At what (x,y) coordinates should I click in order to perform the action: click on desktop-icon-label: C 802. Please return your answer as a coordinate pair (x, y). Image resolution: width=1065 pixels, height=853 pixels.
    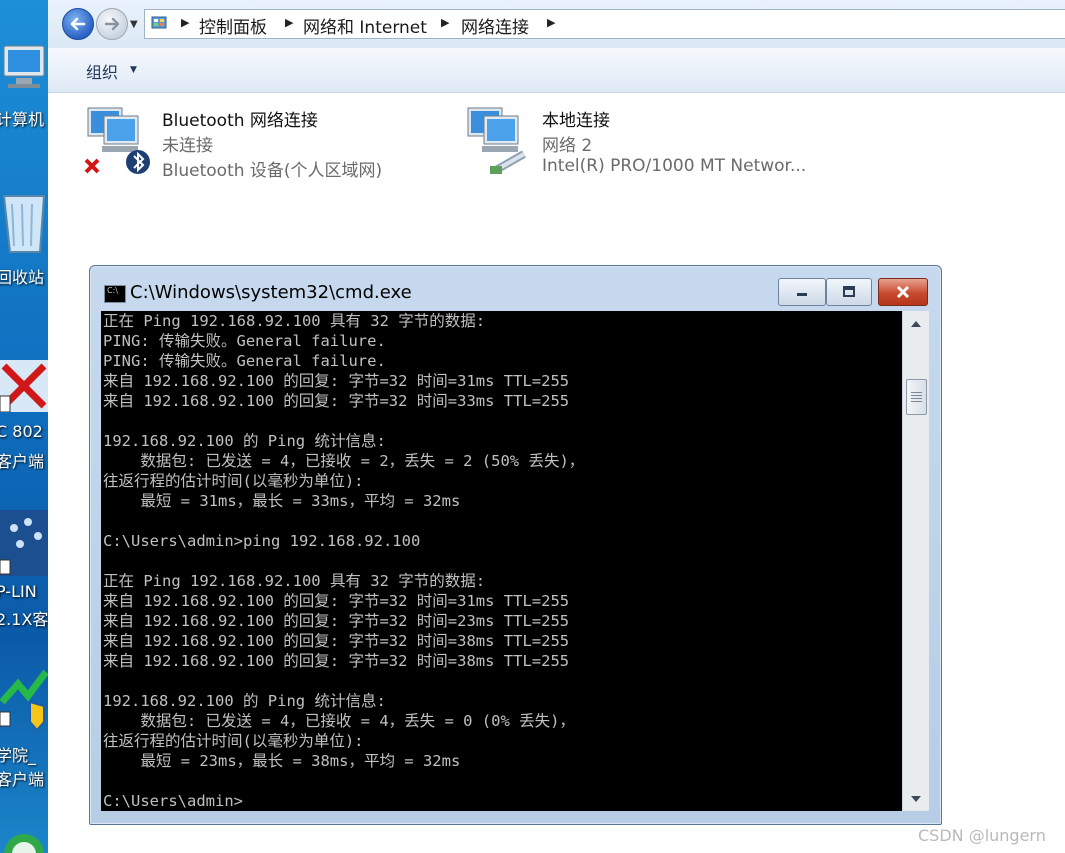
    Looking at the image, I should click on (21, 431).